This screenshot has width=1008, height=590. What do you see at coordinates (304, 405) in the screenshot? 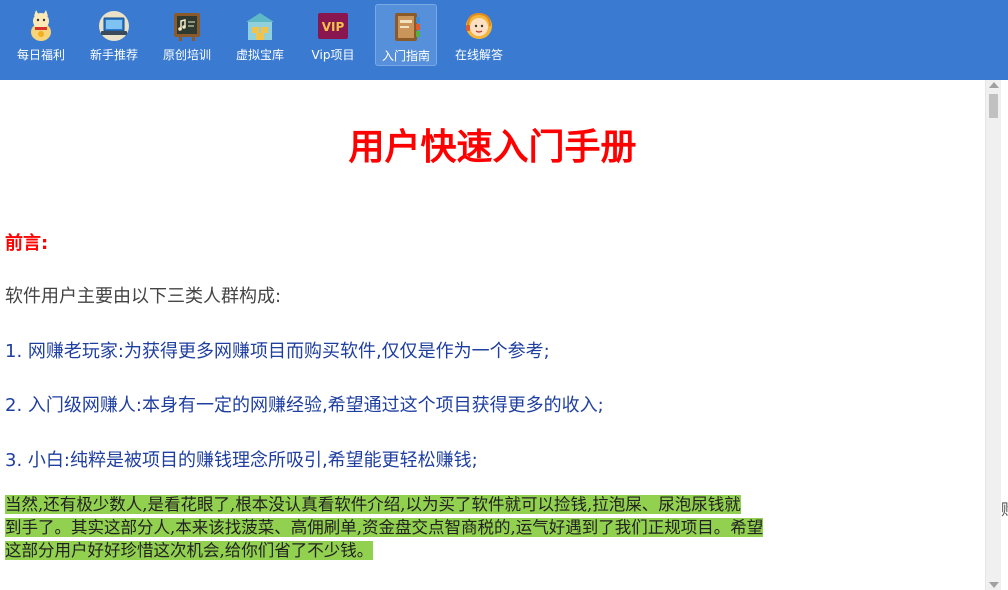
I see `point-item: 2. 入门级网赚人:本身有一定的网赚经验,希望通过这个项目获得更多的收入;` at bounding box center [304, 405].